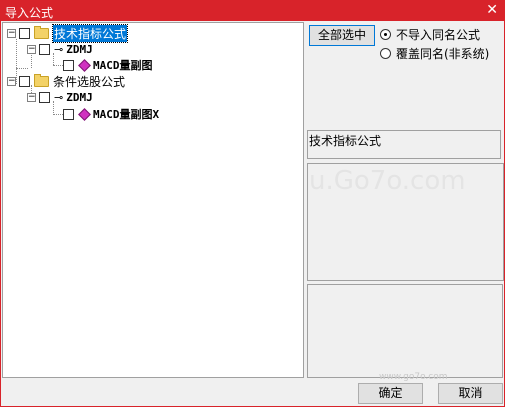 The height and width of the screenshot is (407, 505). I want to click on option-skip-duplicates: 不导入同名公式, so click(430, 34).